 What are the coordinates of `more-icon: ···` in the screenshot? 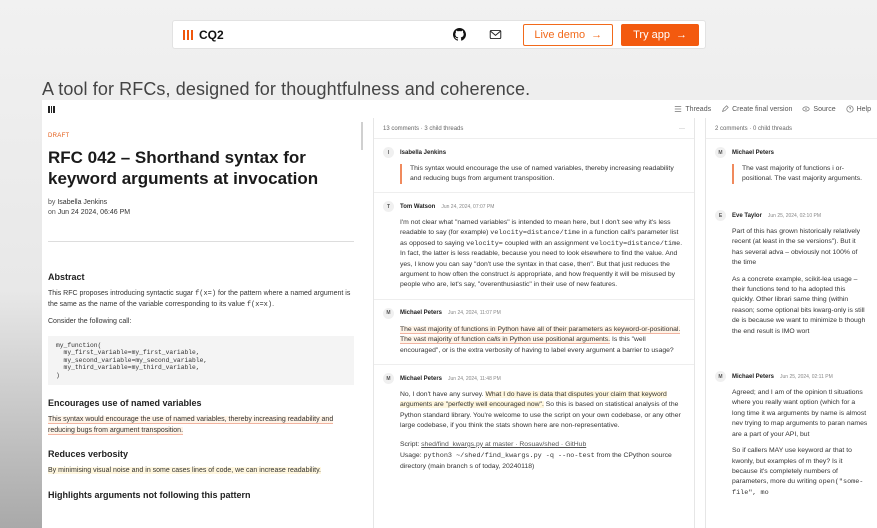 It's located at (682, 129).